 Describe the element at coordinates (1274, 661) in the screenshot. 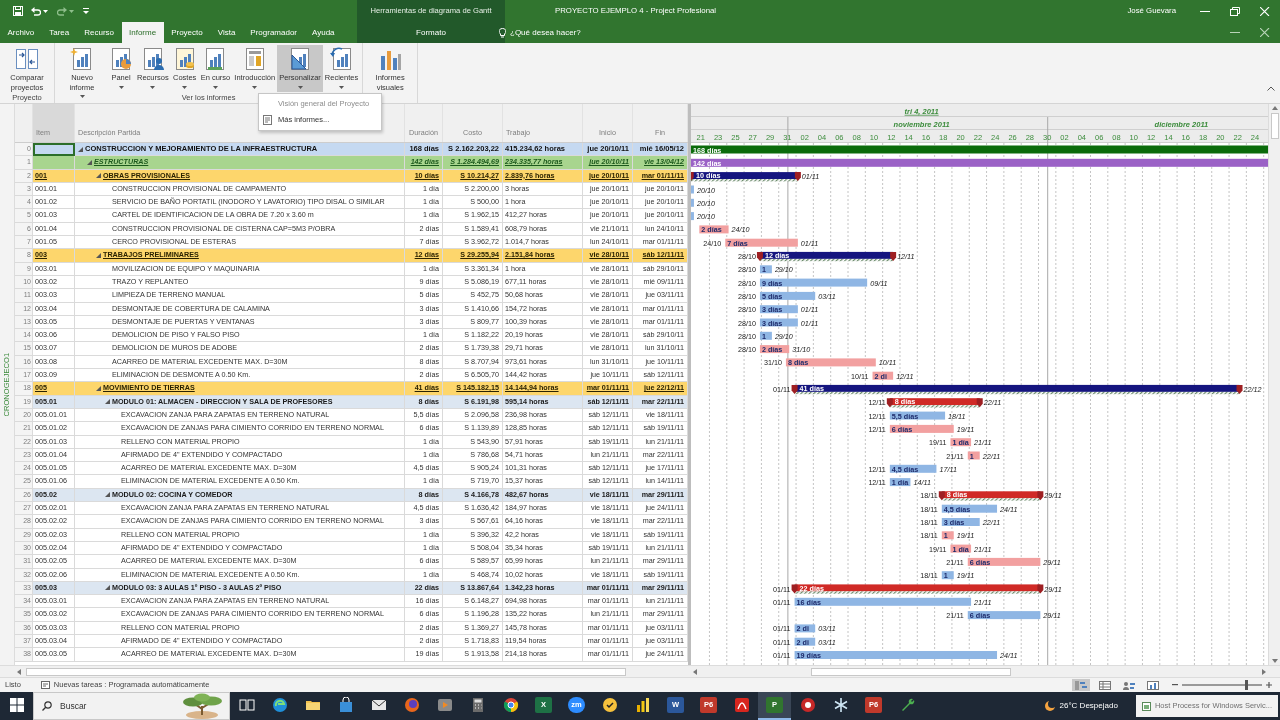

I see `scroll-down-icon` at that location.